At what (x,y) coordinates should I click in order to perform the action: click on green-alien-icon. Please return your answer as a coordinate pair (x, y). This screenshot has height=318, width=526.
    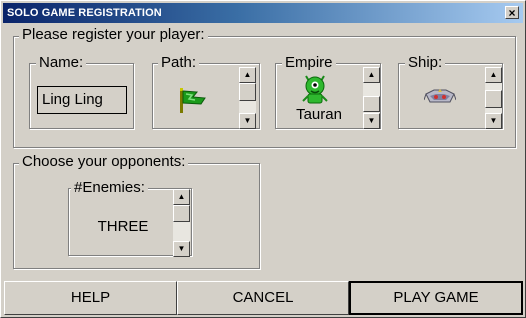
    Looking at the image, I should click on (315, 89).